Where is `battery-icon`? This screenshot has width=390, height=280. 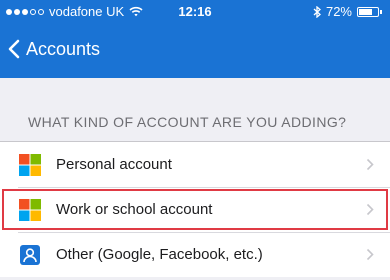 battery-icon is located at coordinates (369, 11).